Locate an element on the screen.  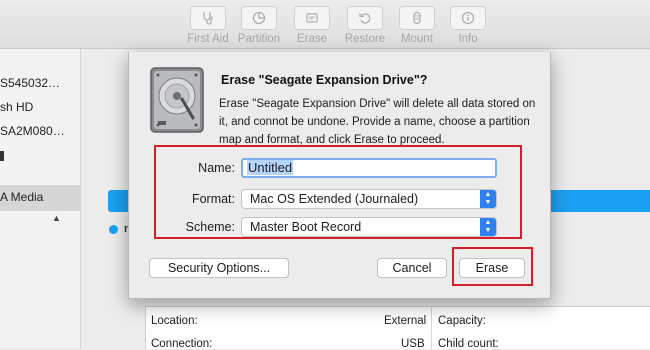
format-value: Mac OS Extended (Journaled) is located at coordinates (334, 199).